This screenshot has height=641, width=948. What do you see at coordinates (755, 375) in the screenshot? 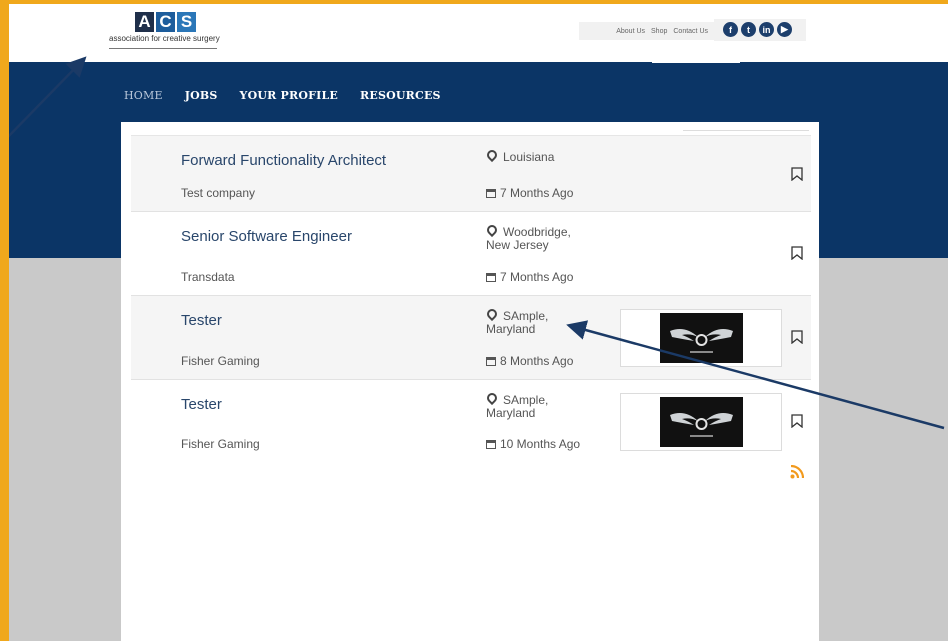
I see `arrow-to-location` at bounding box center [755, 375].